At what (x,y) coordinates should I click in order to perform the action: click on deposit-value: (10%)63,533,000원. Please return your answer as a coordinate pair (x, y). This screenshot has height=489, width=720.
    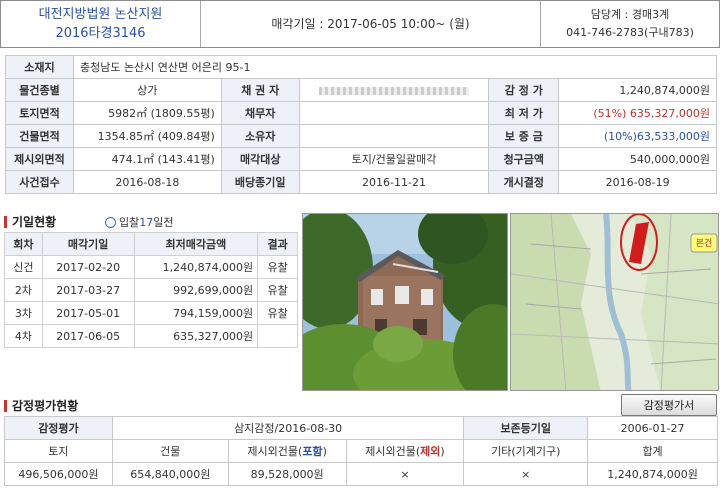
    Looking at the image, I should click on (637, 136).